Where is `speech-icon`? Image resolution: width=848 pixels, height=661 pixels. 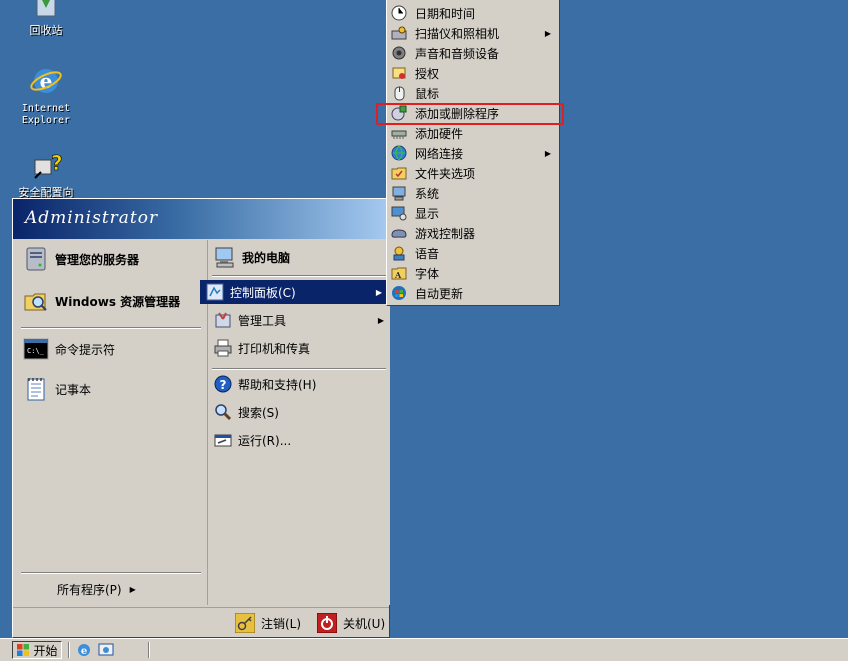 speech-icon is located at coordinates (399, 253).